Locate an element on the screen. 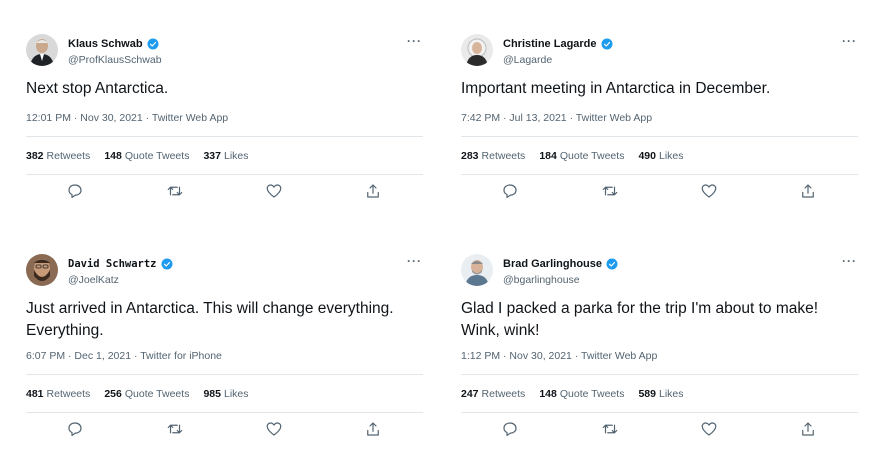  tweet-stats: 481 Retweets 256 Quote Tweets 985 Likes is located at coordinates (137, 394).